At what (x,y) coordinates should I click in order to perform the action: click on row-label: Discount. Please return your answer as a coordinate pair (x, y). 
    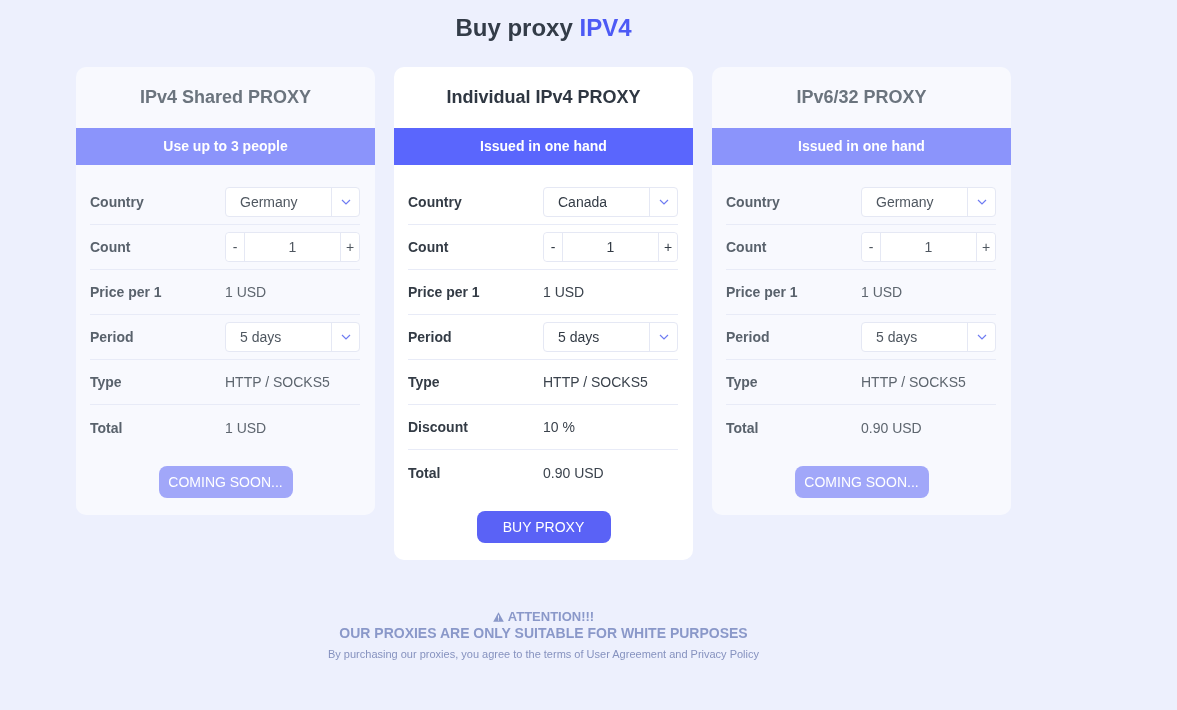
    Looking at the image, I should click on (438, 427).